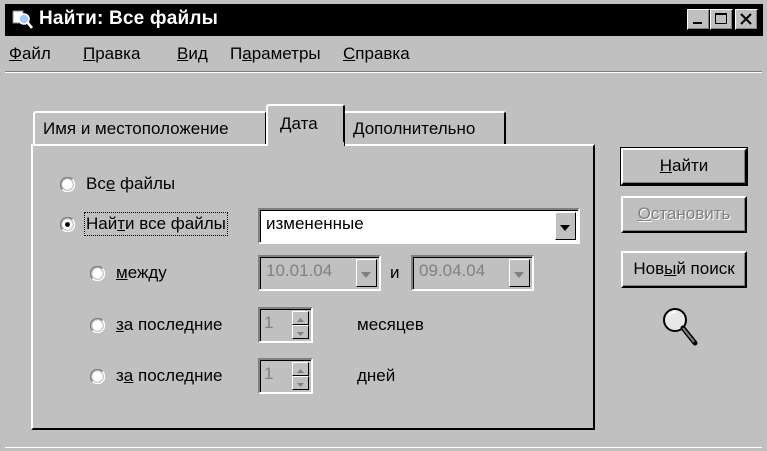  I want to click on from-date-picker: 10.01.04, so click(319, 273).